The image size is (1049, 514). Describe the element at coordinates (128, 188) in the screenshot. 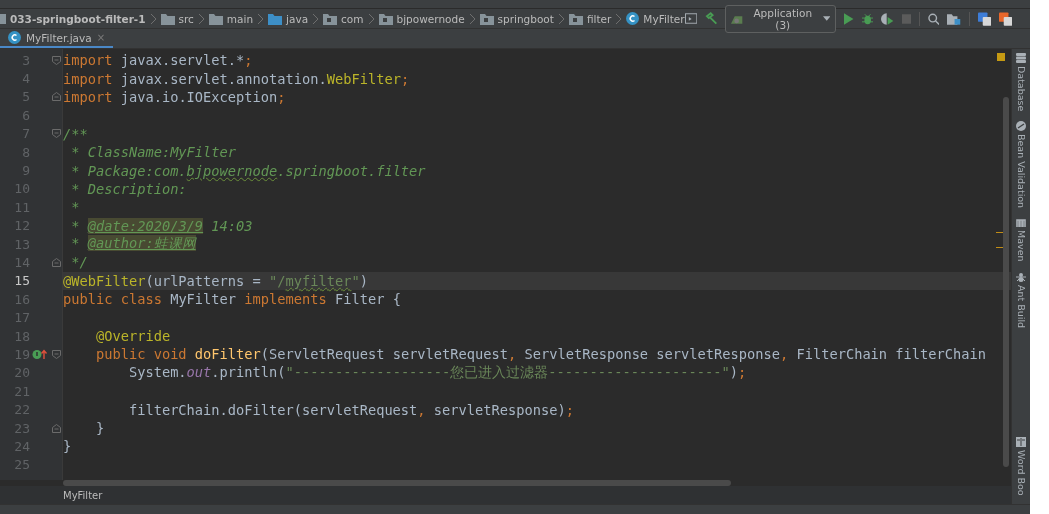

I see `code-line: * Description:` at that location.